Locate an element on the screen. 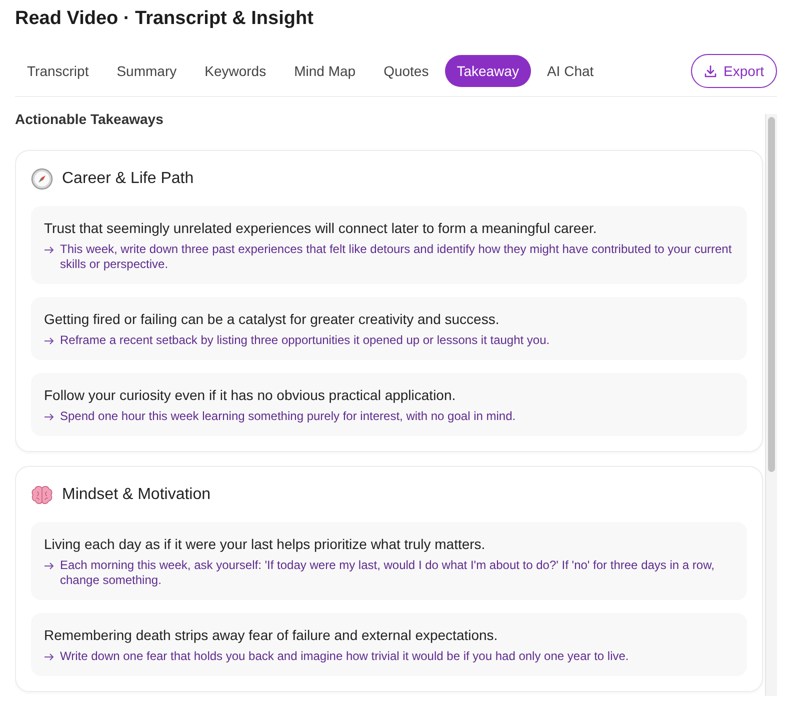  scrollbar is located at coordinates (771, 405).